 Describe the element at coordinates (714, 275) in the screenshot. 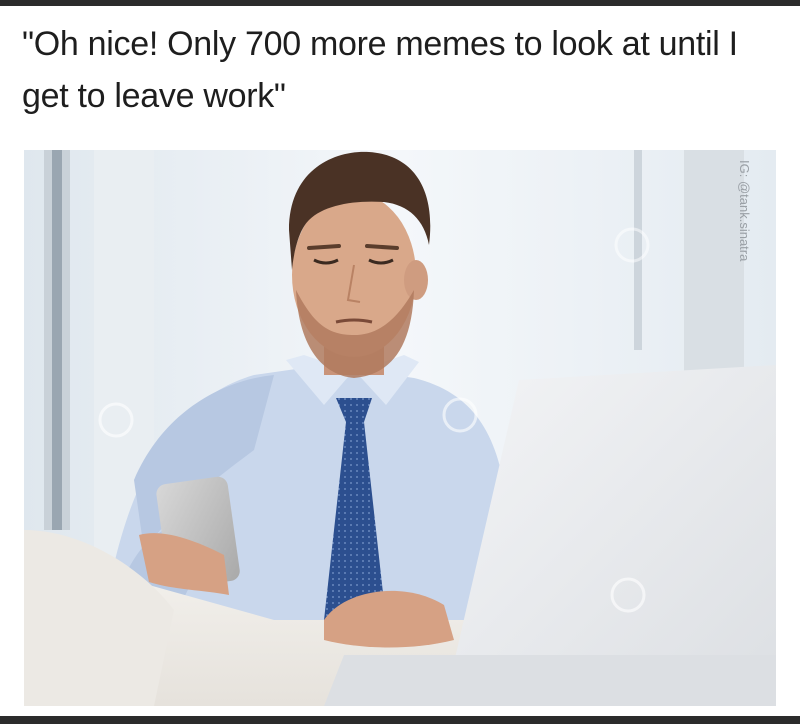

I see `window-pillar-right` at that location.